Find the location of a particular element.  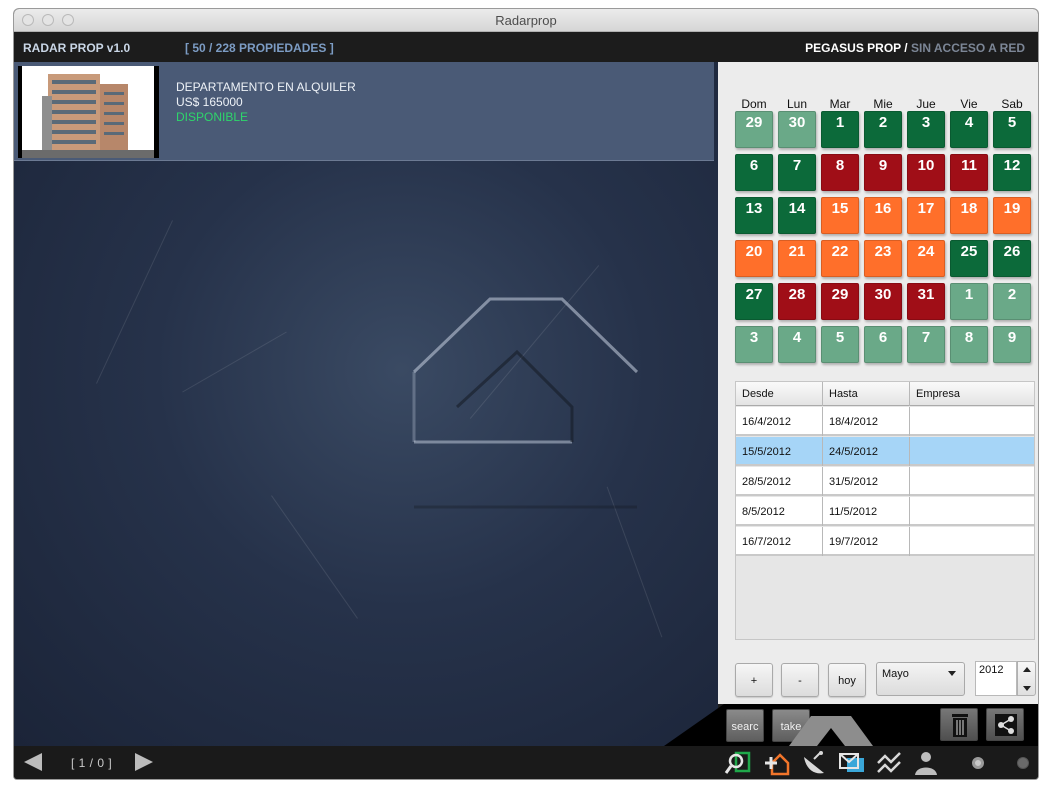

page-indicator: [ 1 / 0 ] is located at coordinates (92, 763).